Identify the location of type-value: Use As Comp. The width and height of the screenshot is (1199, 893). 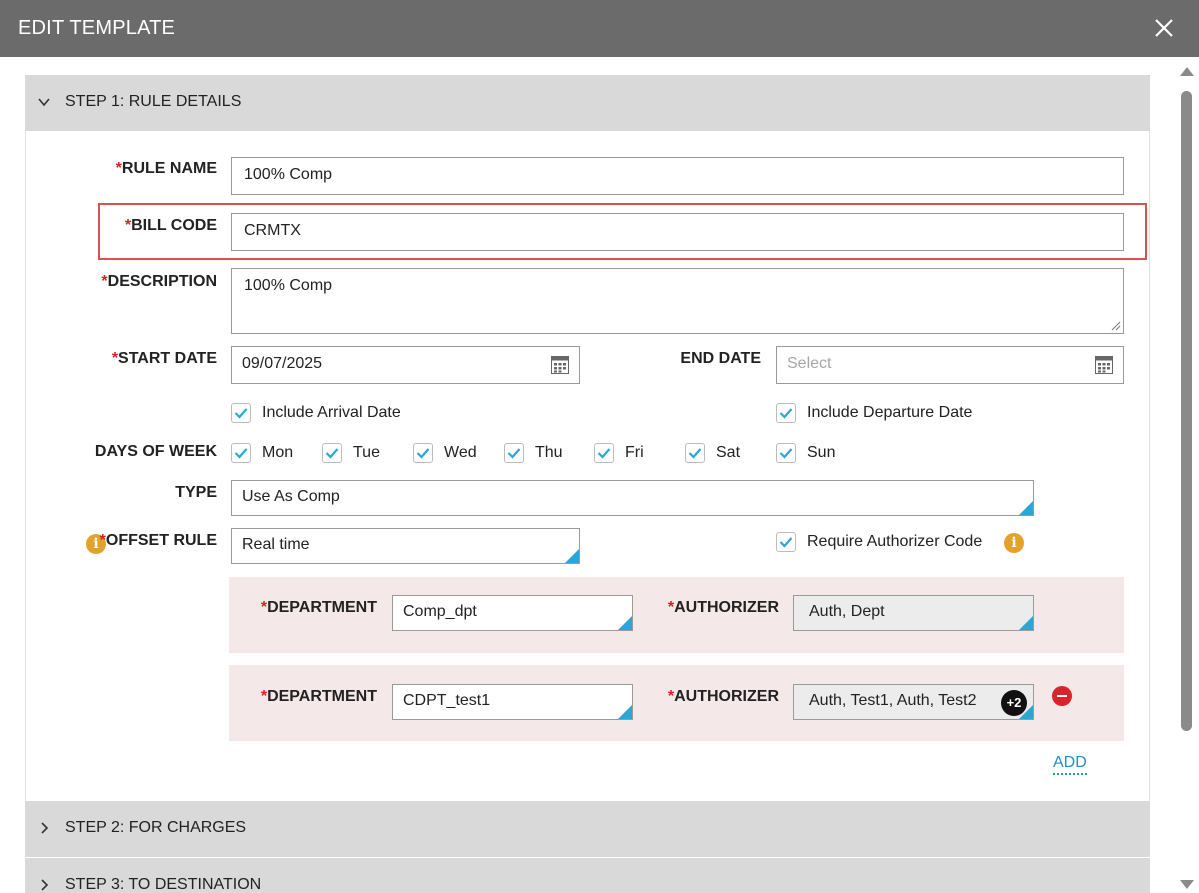
(291, 496).